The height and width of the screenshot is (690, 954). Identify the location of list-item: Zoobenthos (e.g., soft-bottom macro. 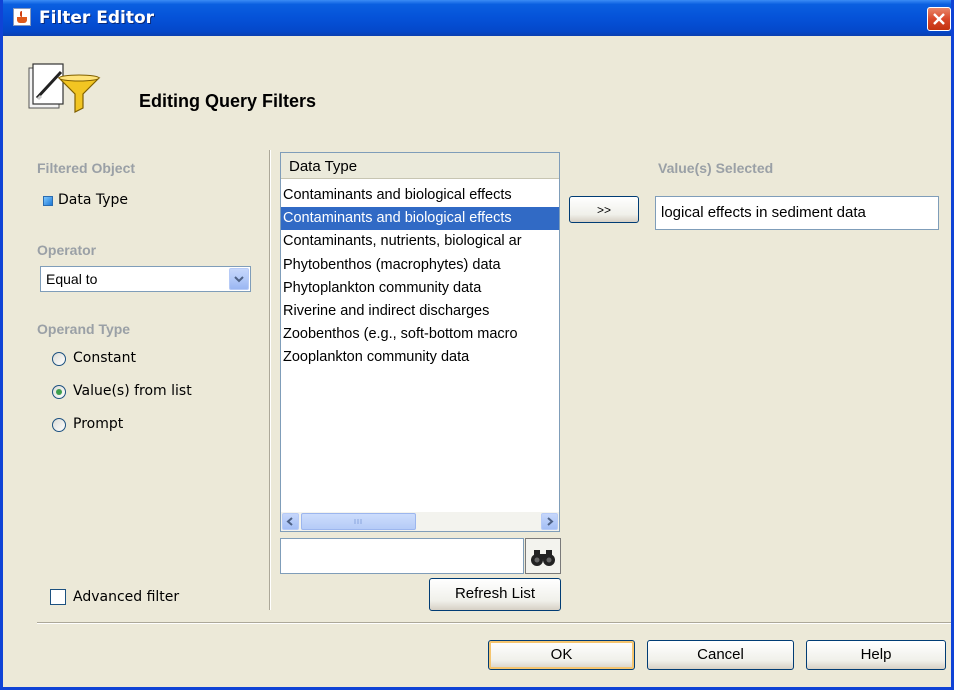
(420, 334).